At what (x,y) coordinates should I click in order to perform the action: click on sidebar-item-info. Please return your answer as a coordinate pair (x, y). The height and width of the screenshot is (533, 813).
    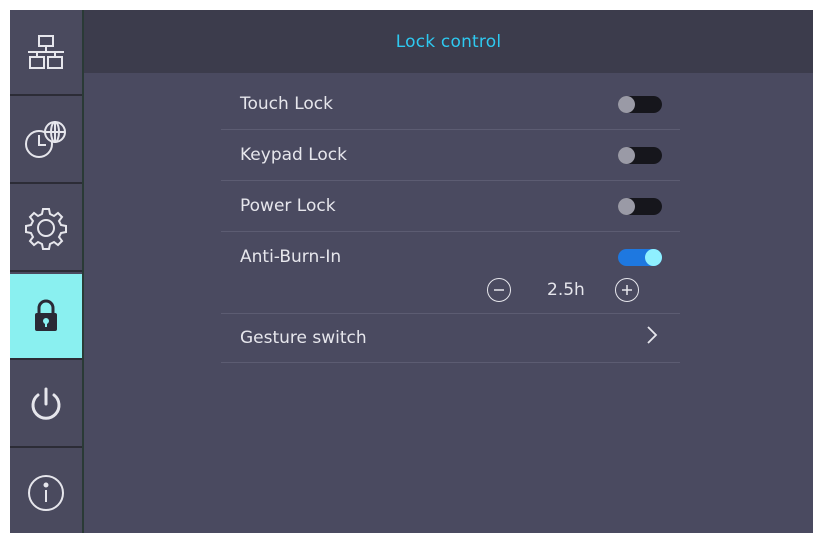
    Looking at the image, I should click on (46, 491).